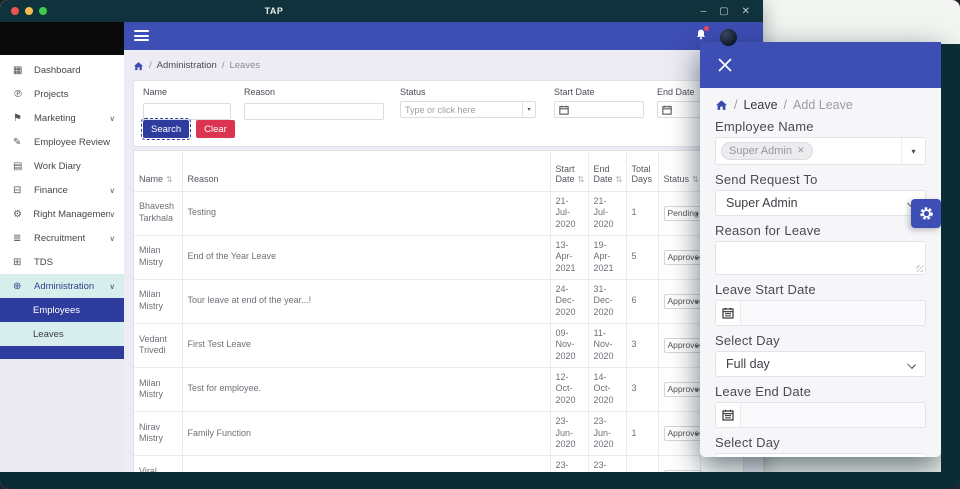 This screenshot has height=489, width=960. Describe the element at coordinates (62, 214) in the screenshot. I see `sidebar-item-right-management: ⚙ Right Management ∨` at that location.